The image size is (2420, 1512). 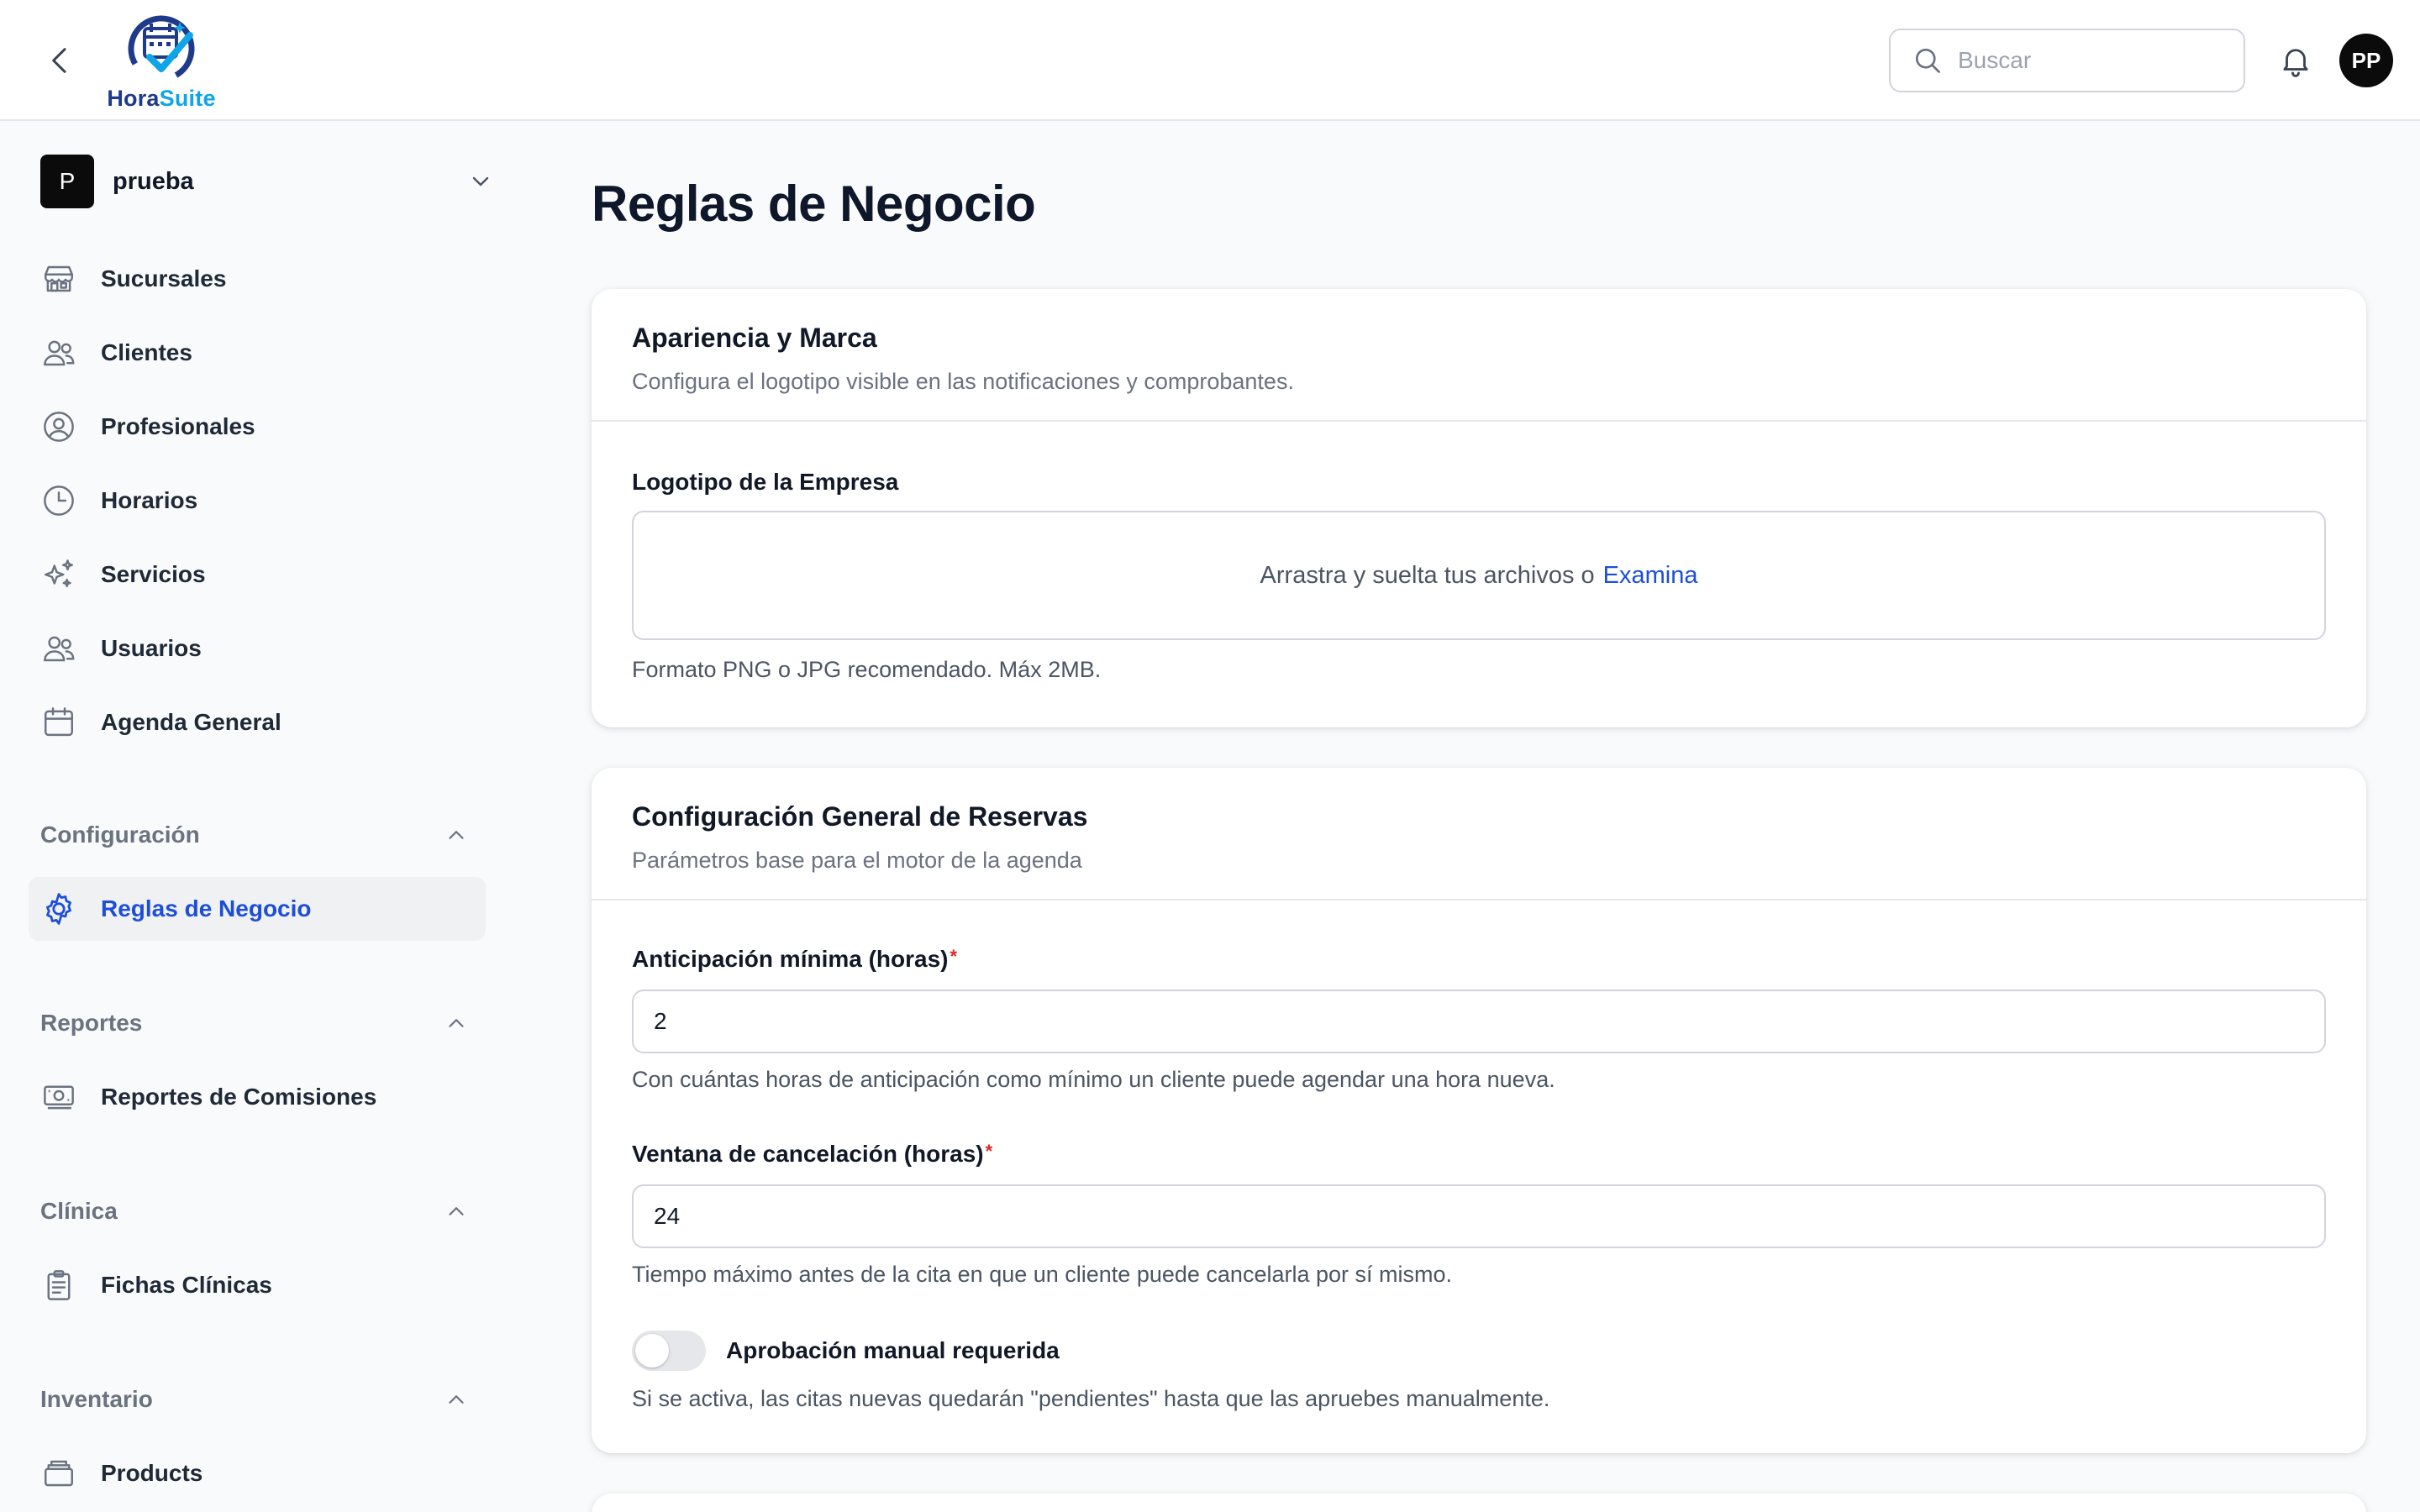 I want to click on sidebar-item-sucursales: Sucursales, so click(x=257, y=279).